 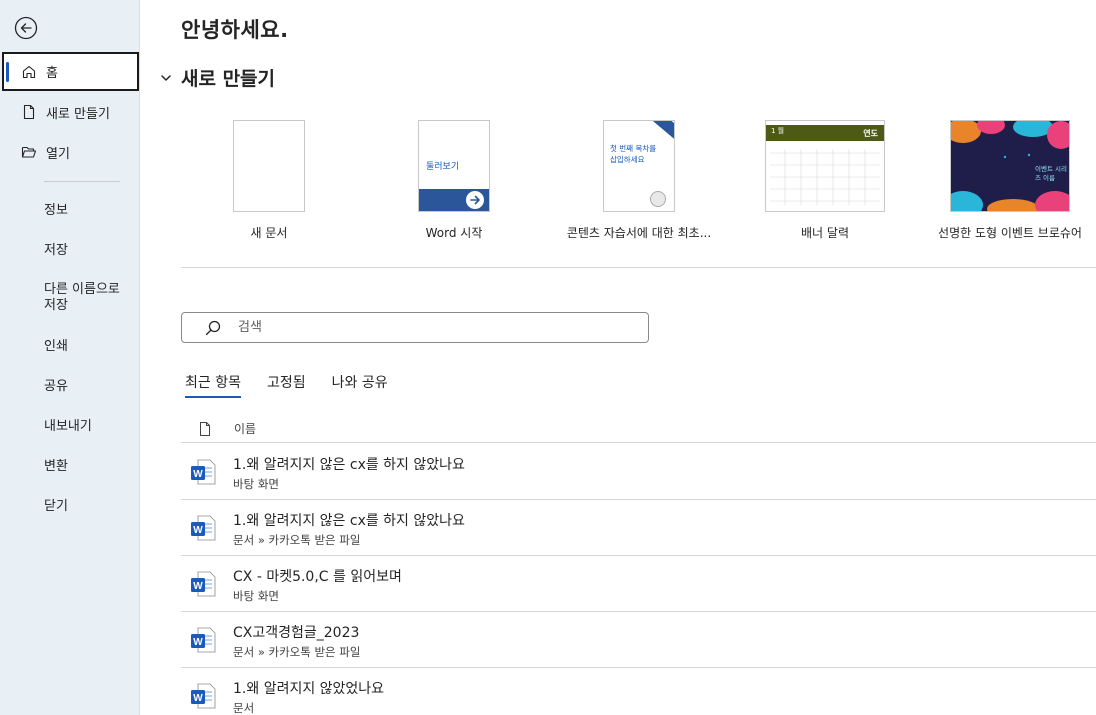 I want to click on nav-home-label: 홈, so click(x=52, y=73).